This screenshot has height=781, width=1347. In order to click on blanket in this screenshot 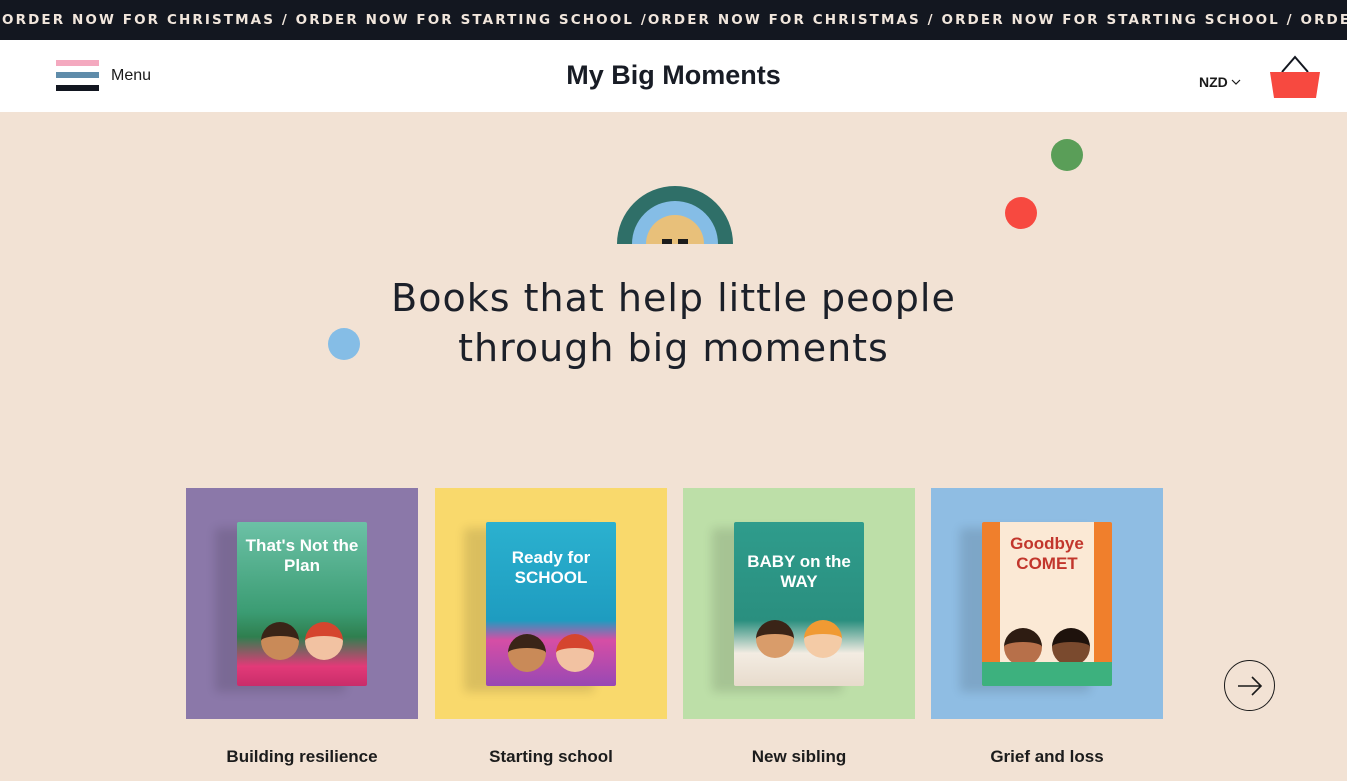, I will do `click(1047, 674)`.